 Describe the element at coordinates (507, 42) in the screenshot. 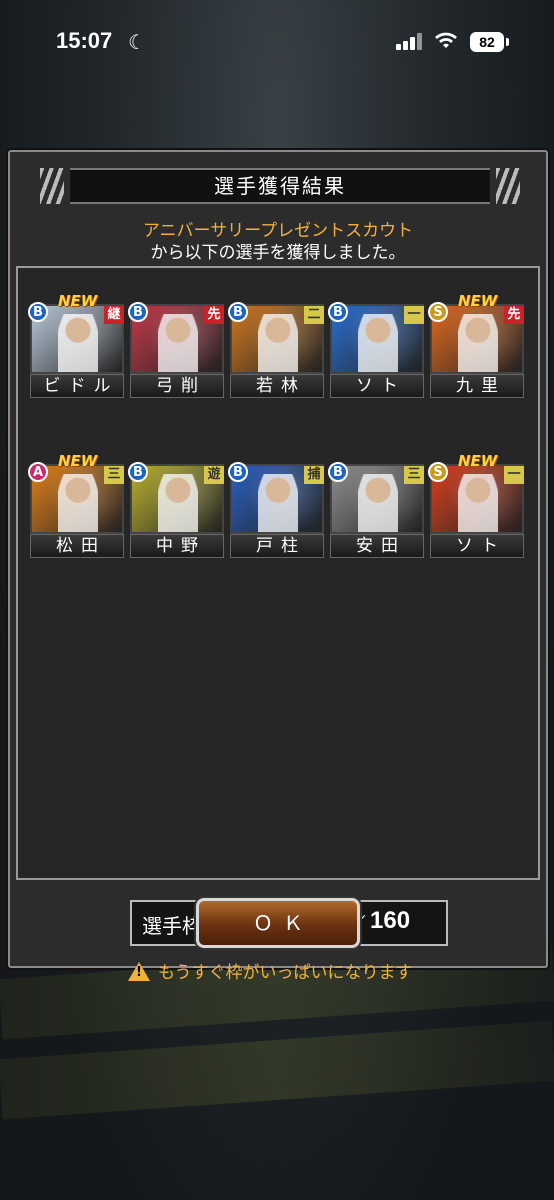

I see `battery-tip` at that location.